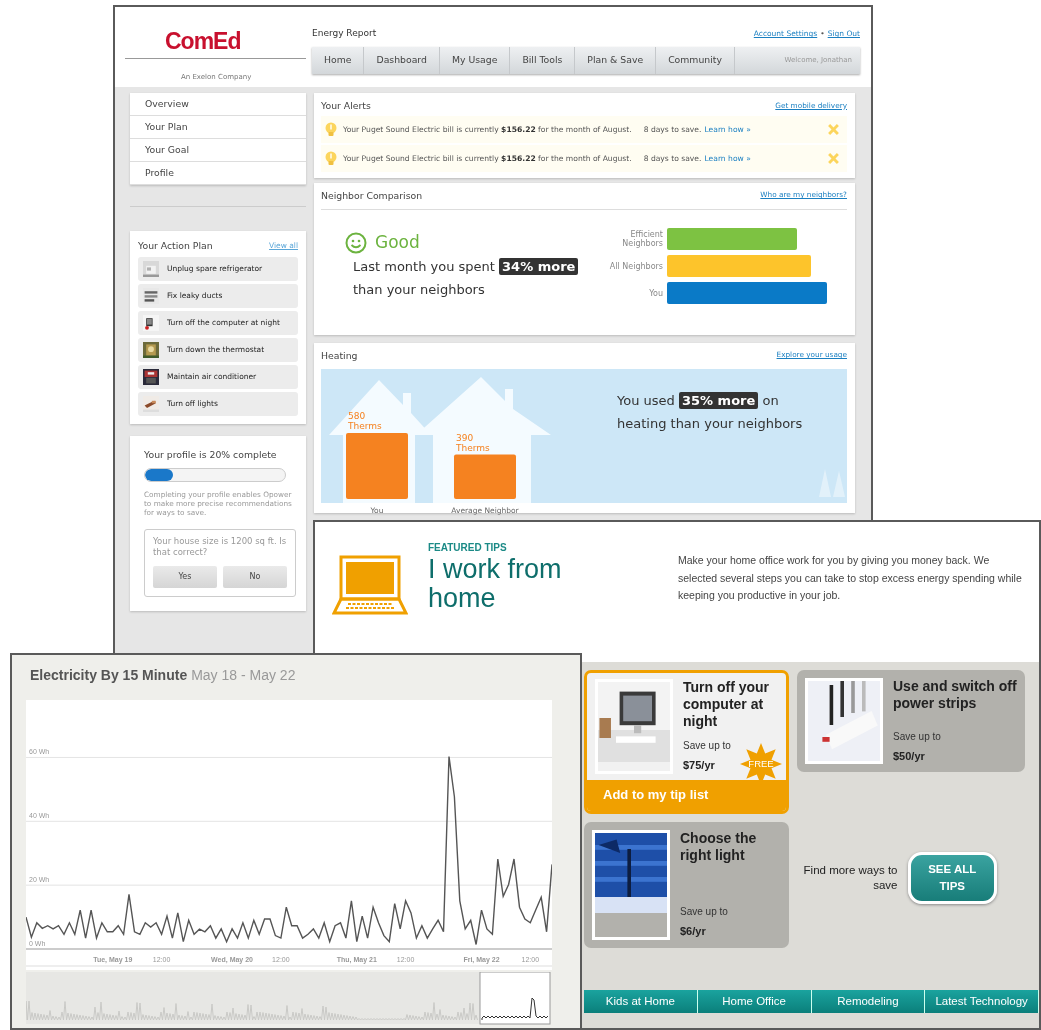 The width and height of the screenshot is (1041, 1030). Describe the element at coordinates (955, 695) in the screenshot. I see `tip-title: Use and switch off power strips` at that location.